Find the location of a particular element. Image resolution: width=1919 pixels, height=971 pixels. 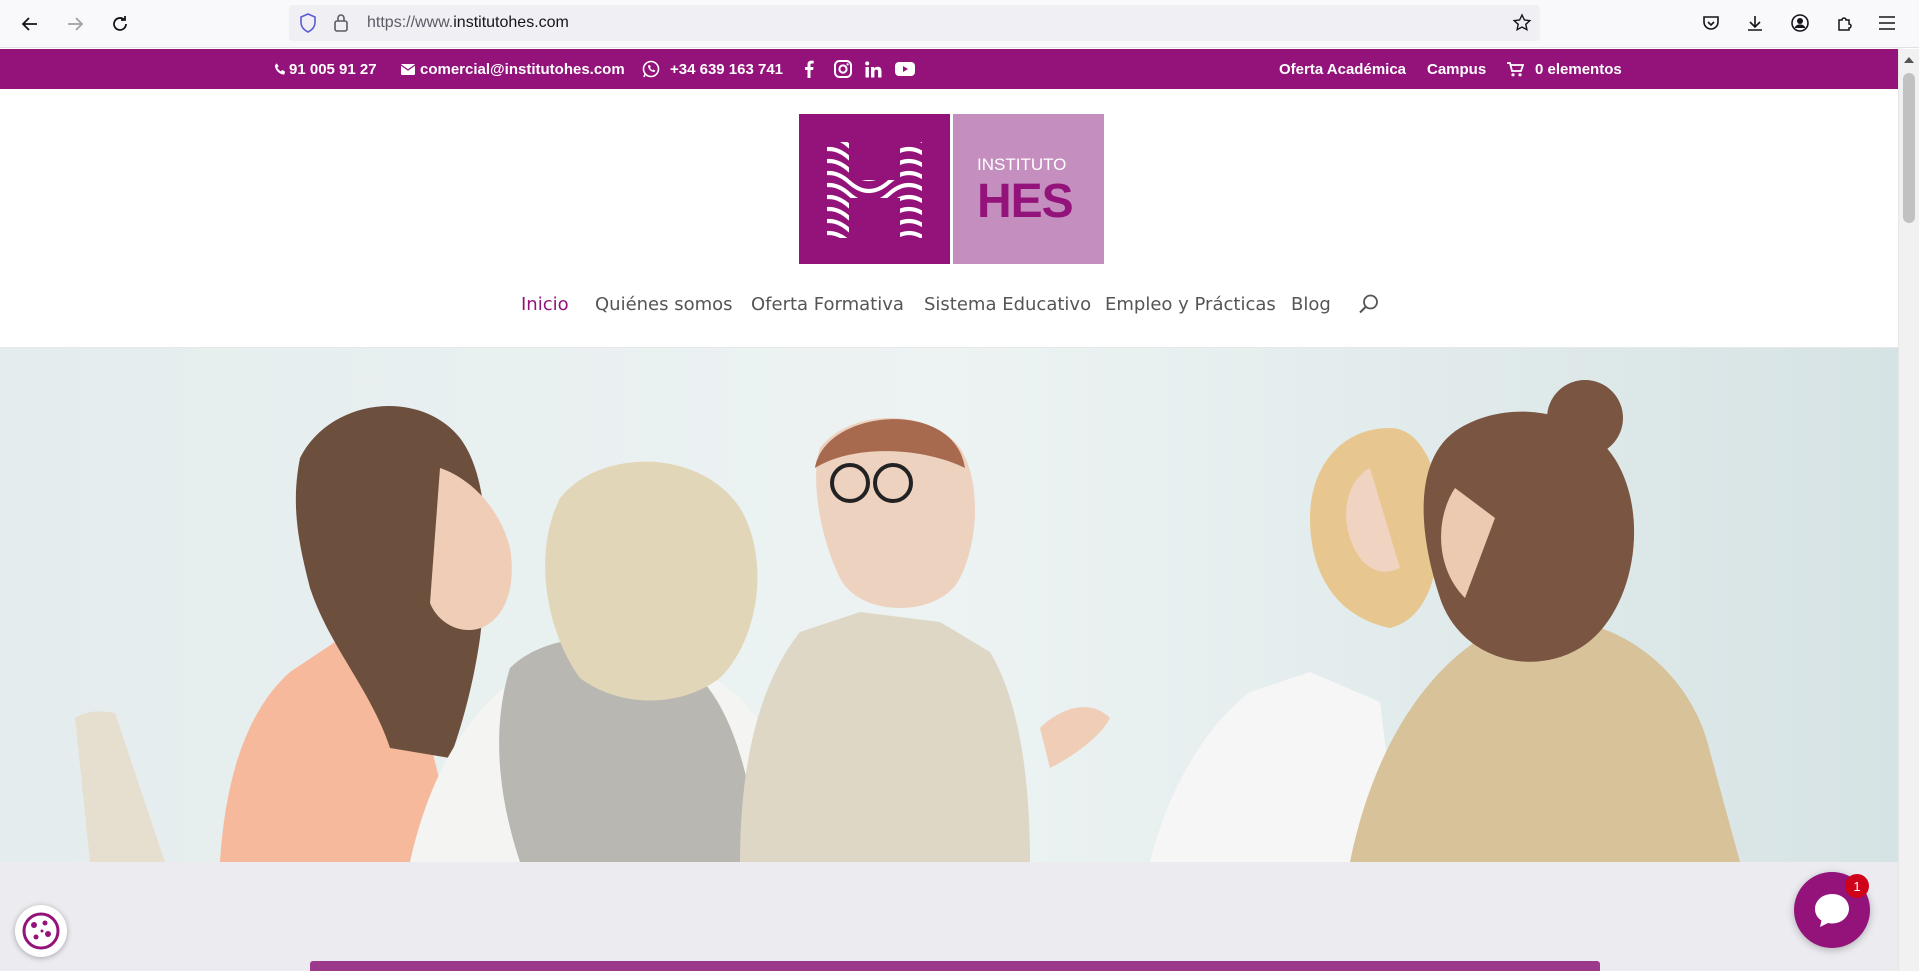

nav-item-blog: Blog is located at coordinates (1311, 304).